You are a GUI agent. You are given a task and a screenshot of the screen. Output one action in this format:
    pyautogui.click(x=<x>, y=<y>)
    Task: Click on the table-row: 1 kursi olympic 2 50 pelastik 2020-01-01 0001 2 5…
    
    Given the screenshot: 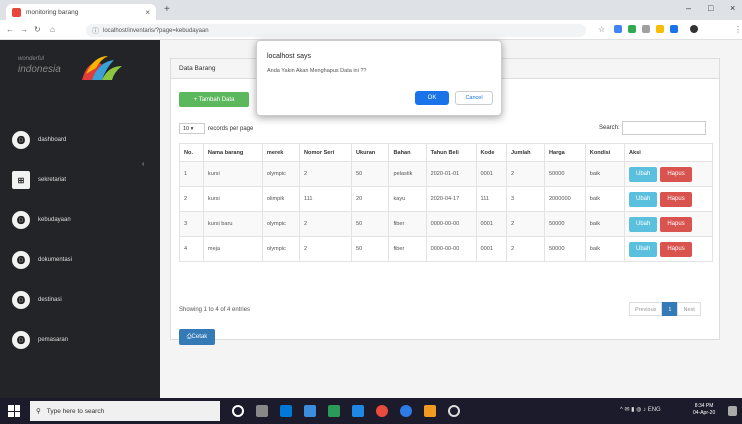 What is the action you would take?
    pyautogui.click(x=446, y=174)
    